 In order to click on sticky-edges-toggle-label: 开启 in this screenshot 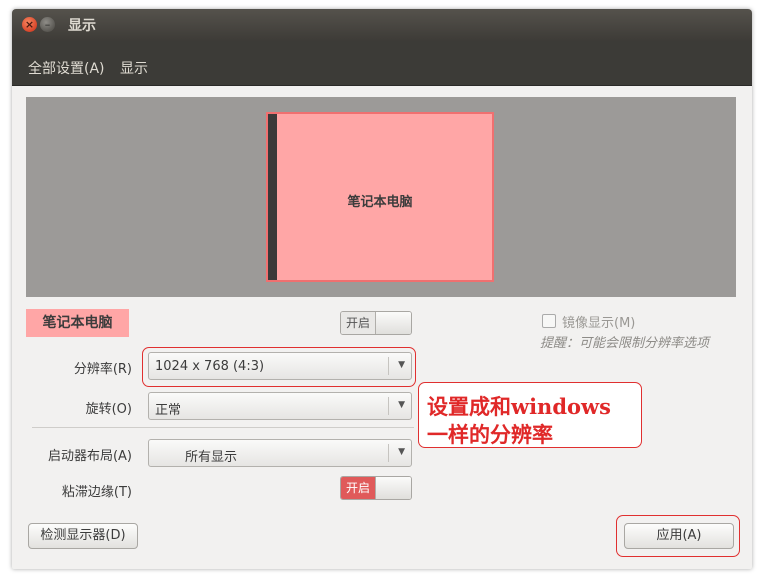, I will do `click(358, 488)`.